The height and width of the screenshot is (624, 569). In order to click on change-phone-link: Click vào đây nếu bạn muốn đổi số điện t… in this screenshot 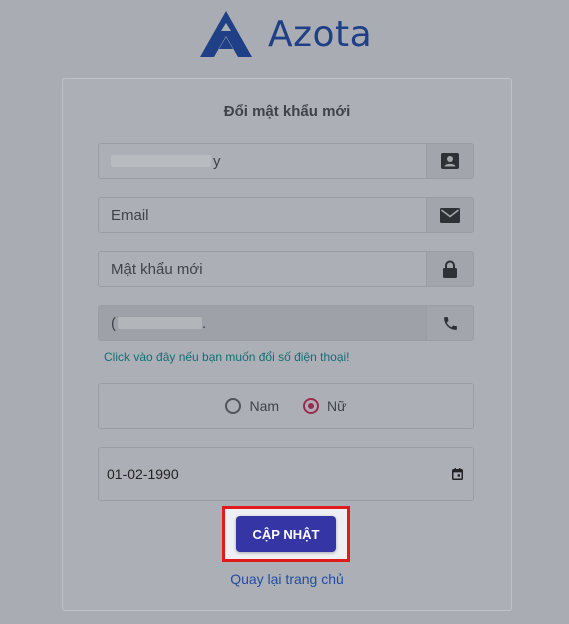, I will do `click(227, 357)`.